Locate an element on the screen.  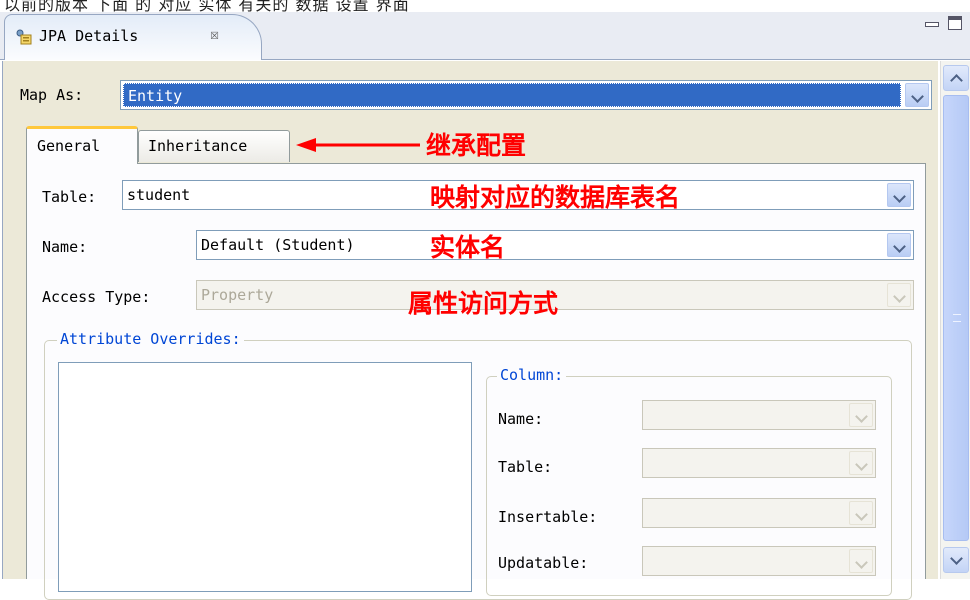
minimize-icon is located at coordinates (931, 23).